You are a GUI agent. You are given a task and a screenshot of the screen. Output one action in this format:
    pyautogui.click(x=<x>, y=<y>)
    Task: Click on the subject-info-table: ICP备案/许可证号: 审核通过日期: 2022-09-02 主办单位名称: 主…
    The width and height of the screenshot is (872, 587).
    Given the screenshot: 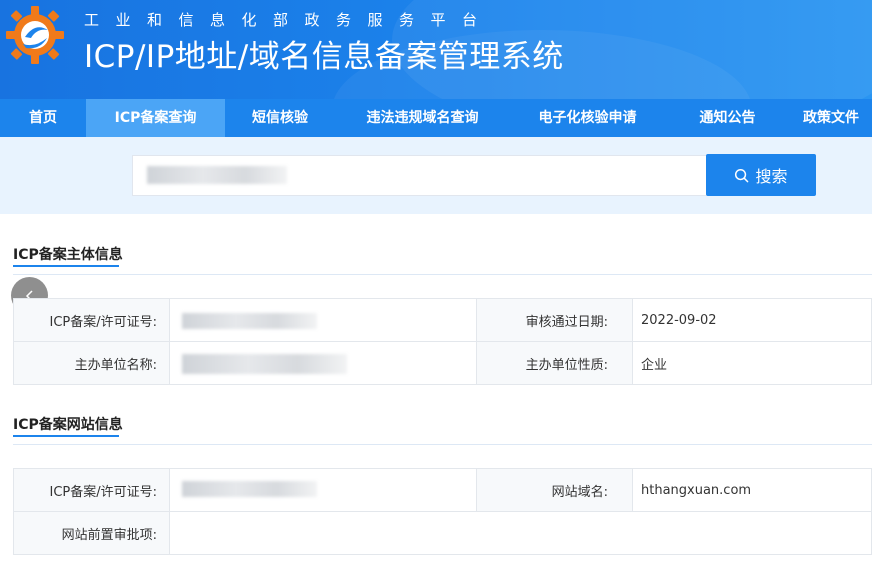 What is the action you would take?
    pyautogui.click(x=442, y=341)
    